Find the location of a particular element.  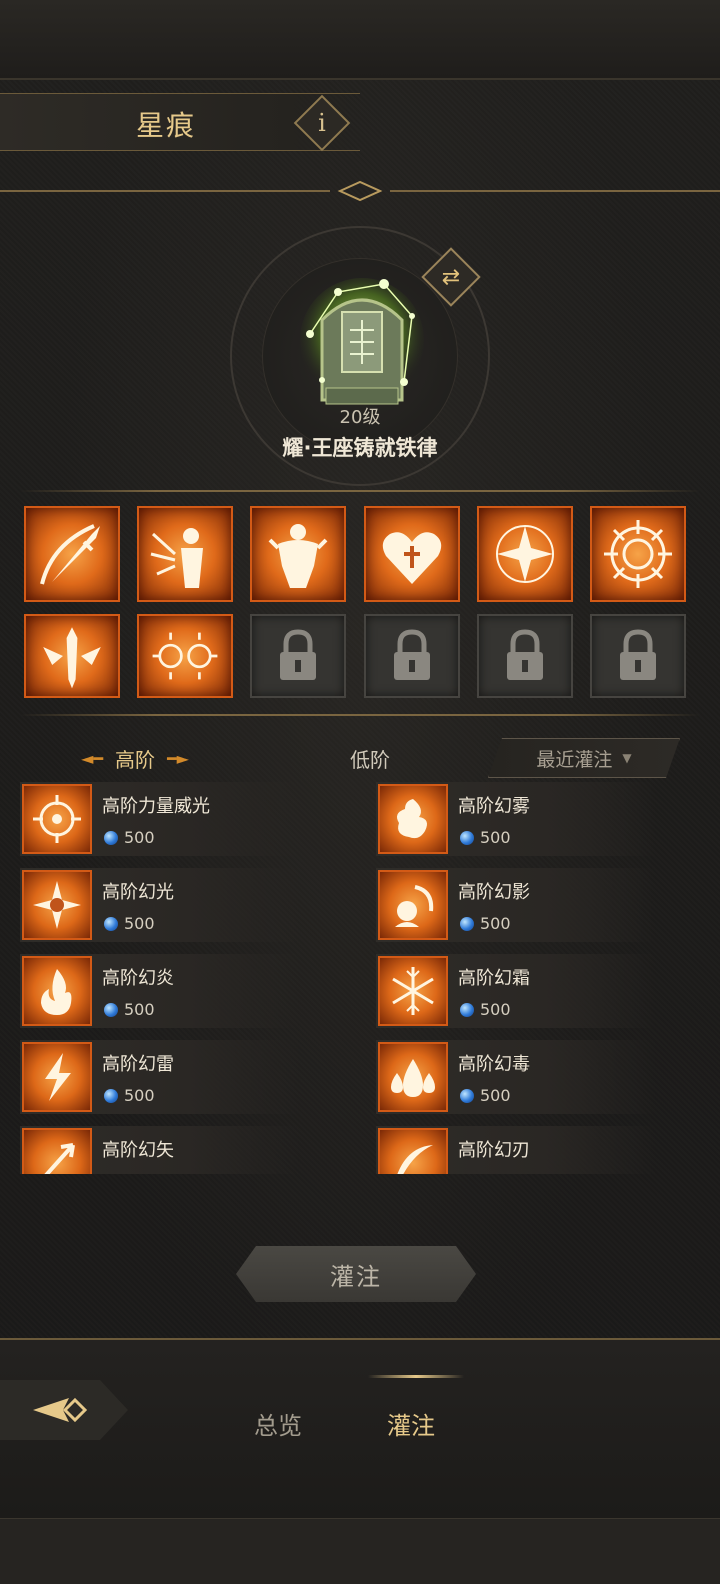

list-item: 高阶力量威光 500 is located at coordinates (160, 819).